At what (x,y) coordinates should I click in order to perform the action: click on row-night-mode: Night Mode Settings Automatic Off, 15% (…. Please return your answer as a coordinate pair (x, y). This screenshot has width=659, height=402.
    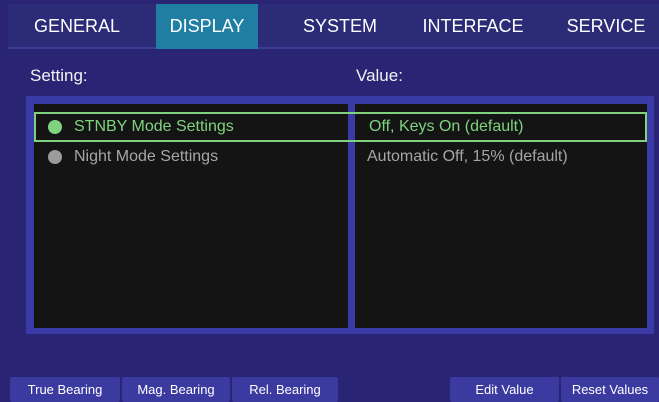
    Looking at the image, I should click on (340, 157).